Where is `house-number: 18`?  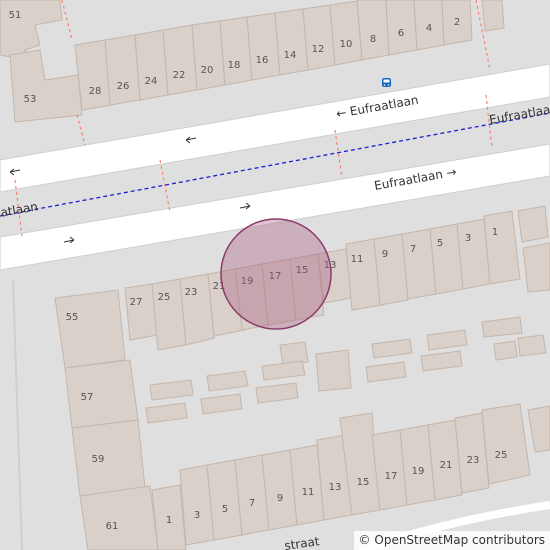 house-number: 18 is located at coordinates (234, 65).